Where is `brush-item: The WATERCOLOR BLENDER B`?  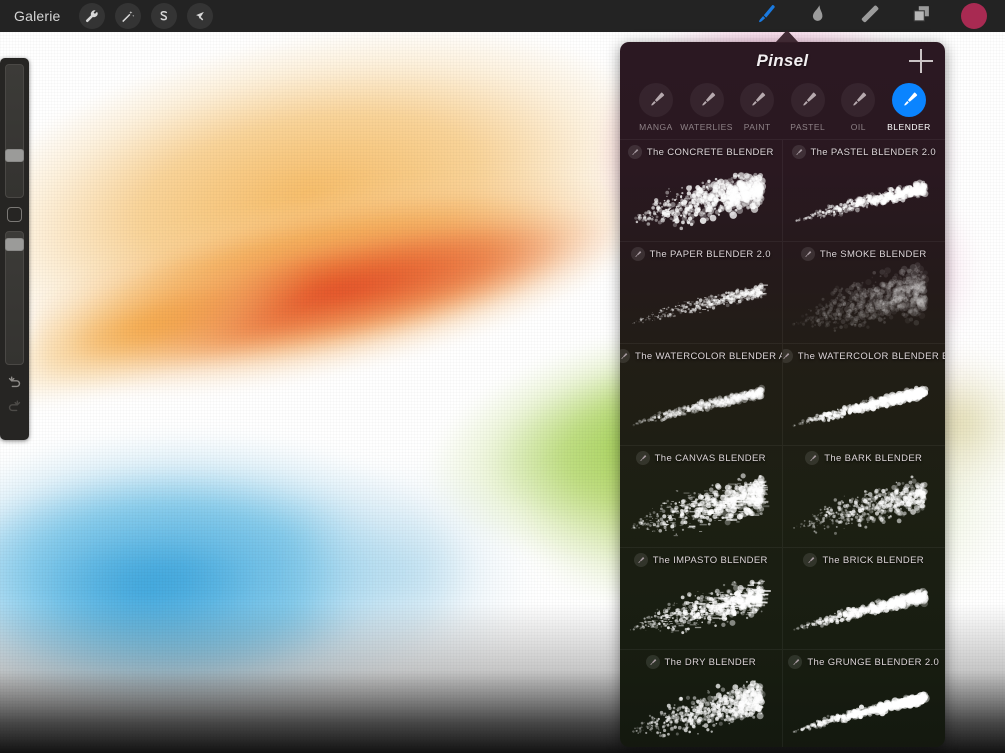 brush-item: The WATERCOLOR BLENDER B is located at coordinates (864, 394).